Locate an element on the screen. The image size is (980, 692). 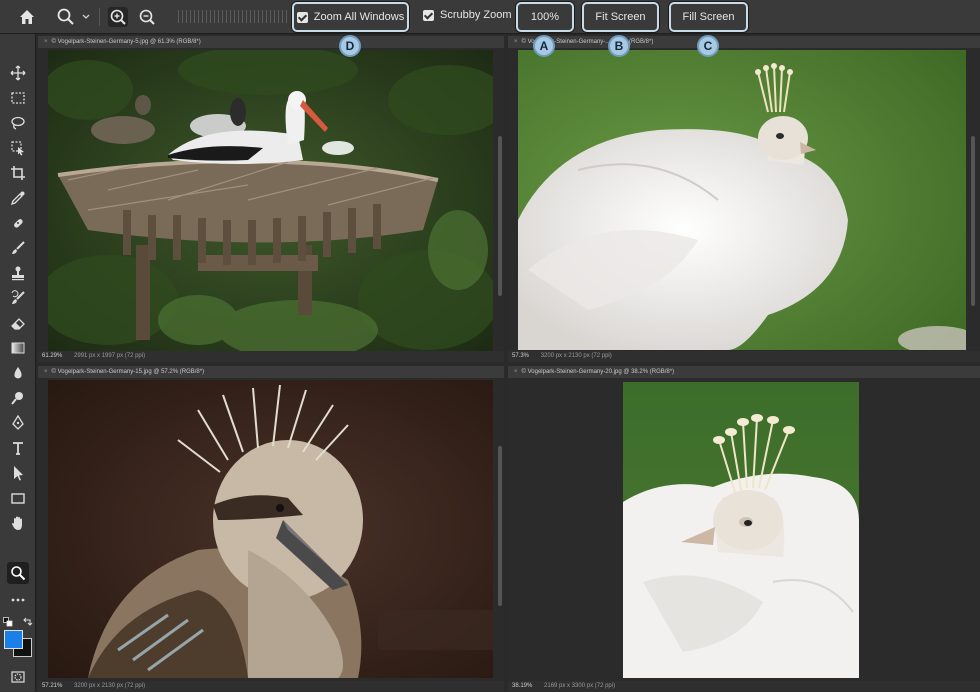
zoom-in-icon is located at coordinates (118, 17).